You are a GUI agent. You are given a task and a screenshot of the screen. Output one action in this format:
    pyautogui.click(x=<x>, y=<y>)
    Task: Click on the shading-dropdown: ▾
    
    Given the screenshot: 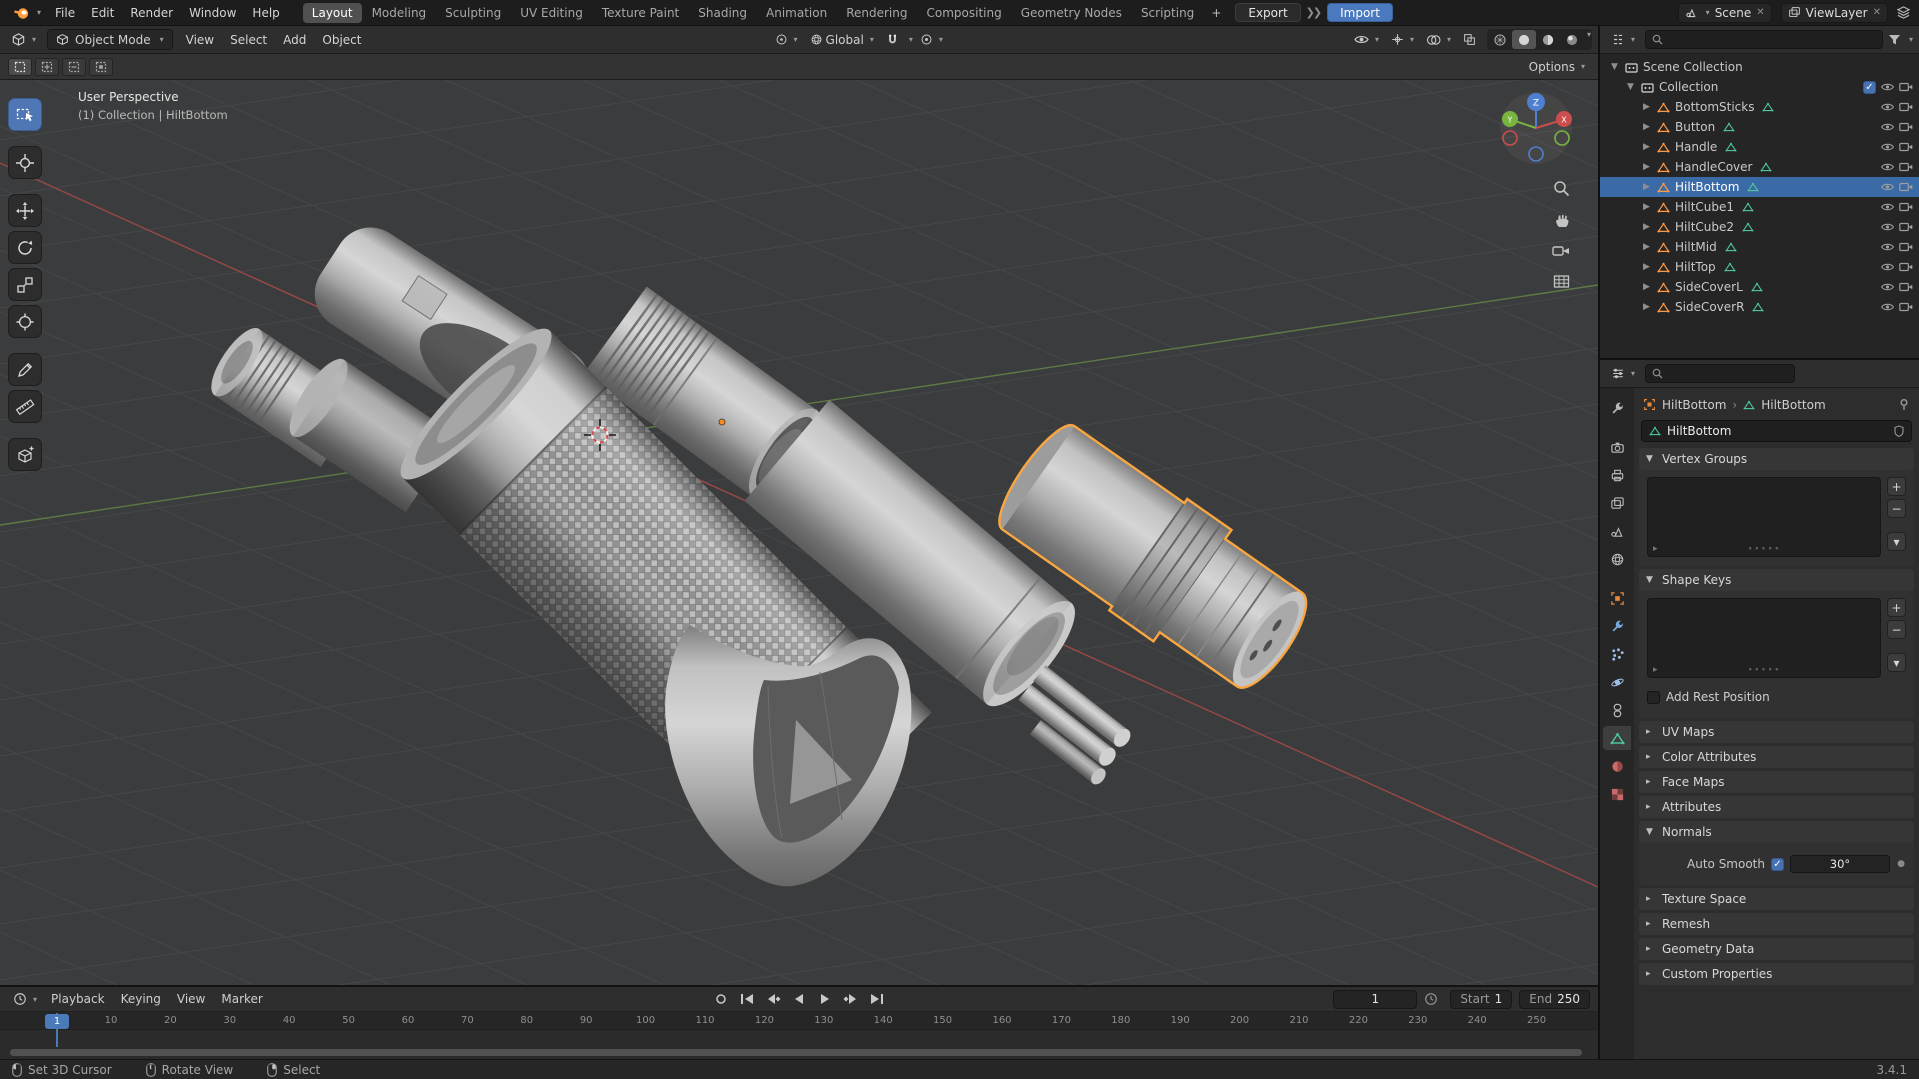 What is the action you would take?
    pyautogui.click(x=1589, y=39)
    